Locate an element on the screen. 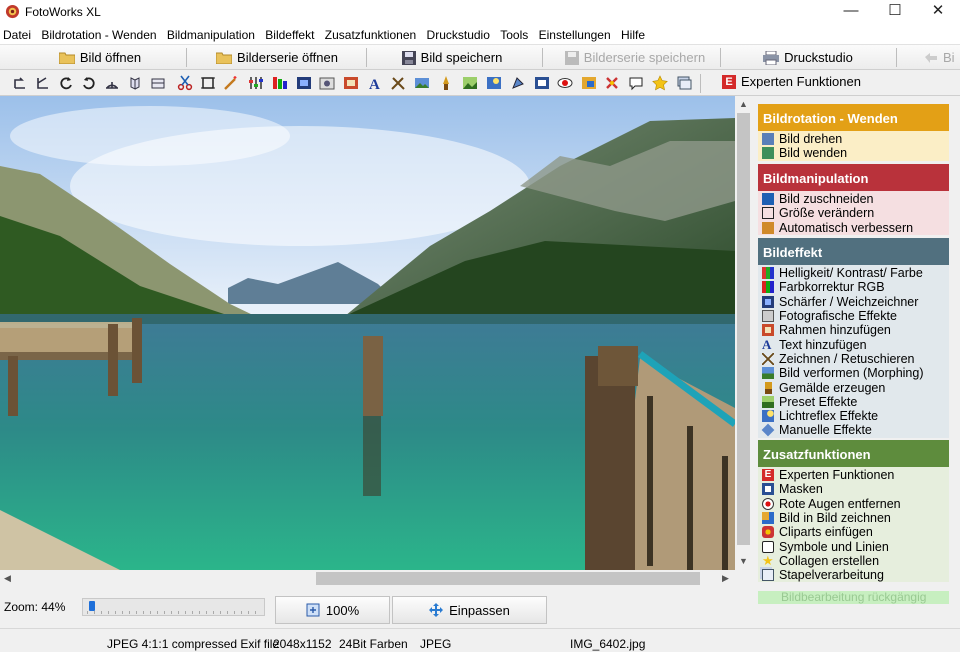 The height and width of the screenshot is (652, 960). menu-hilfe: Hilfe is located at coordinates (633, 33).